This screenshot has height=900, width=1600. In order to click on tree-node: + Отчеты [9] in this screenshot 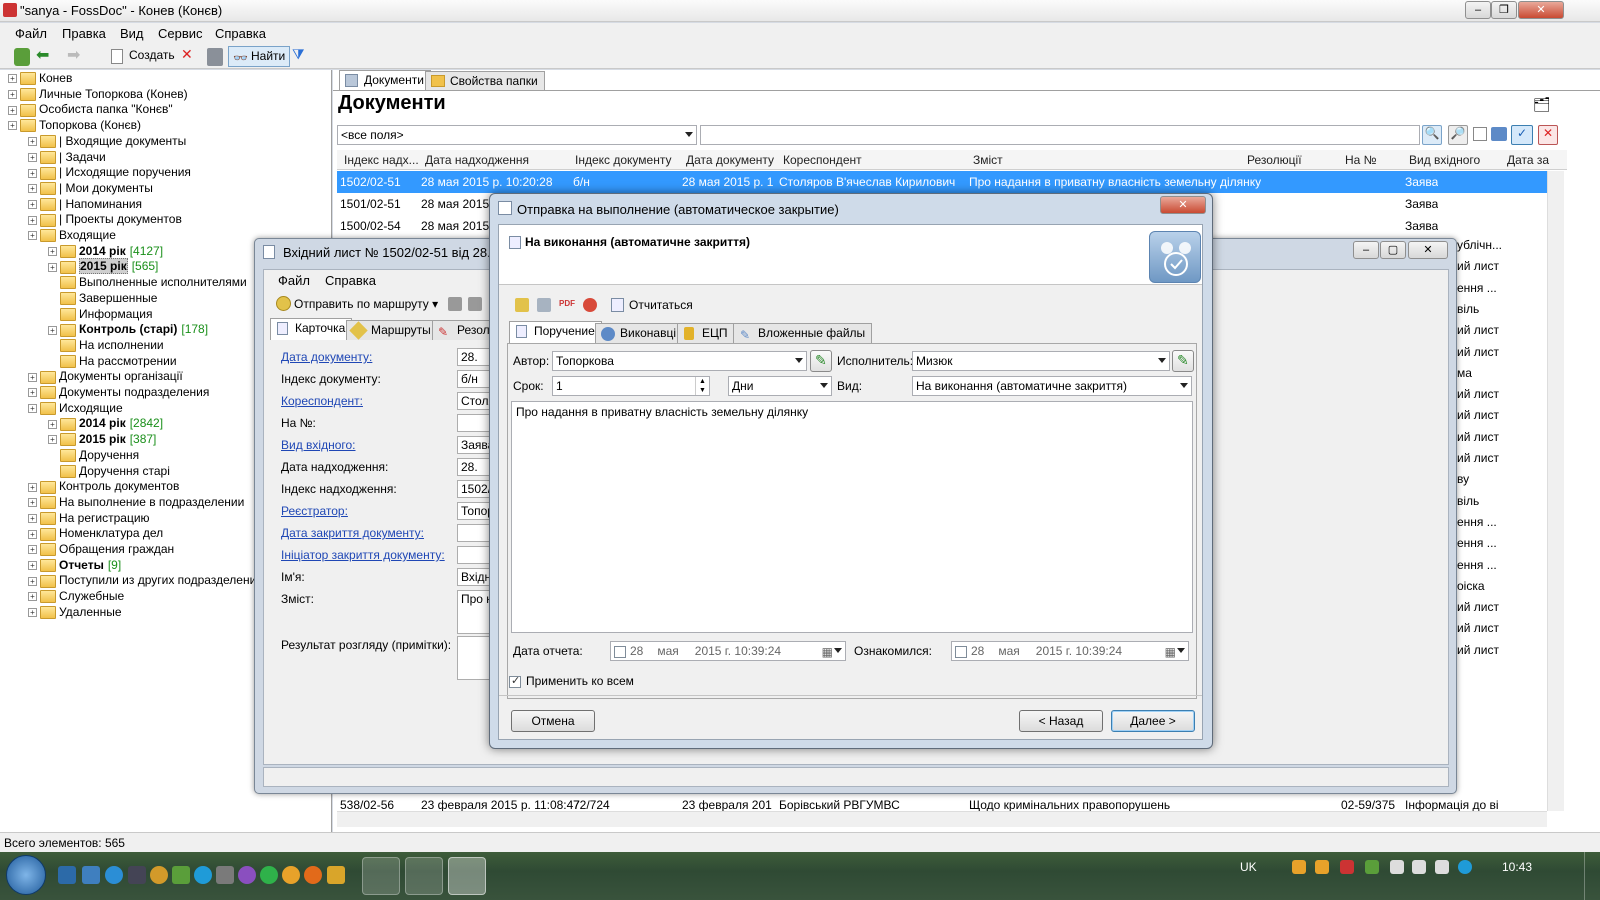, I will do `click(74, 565)`.